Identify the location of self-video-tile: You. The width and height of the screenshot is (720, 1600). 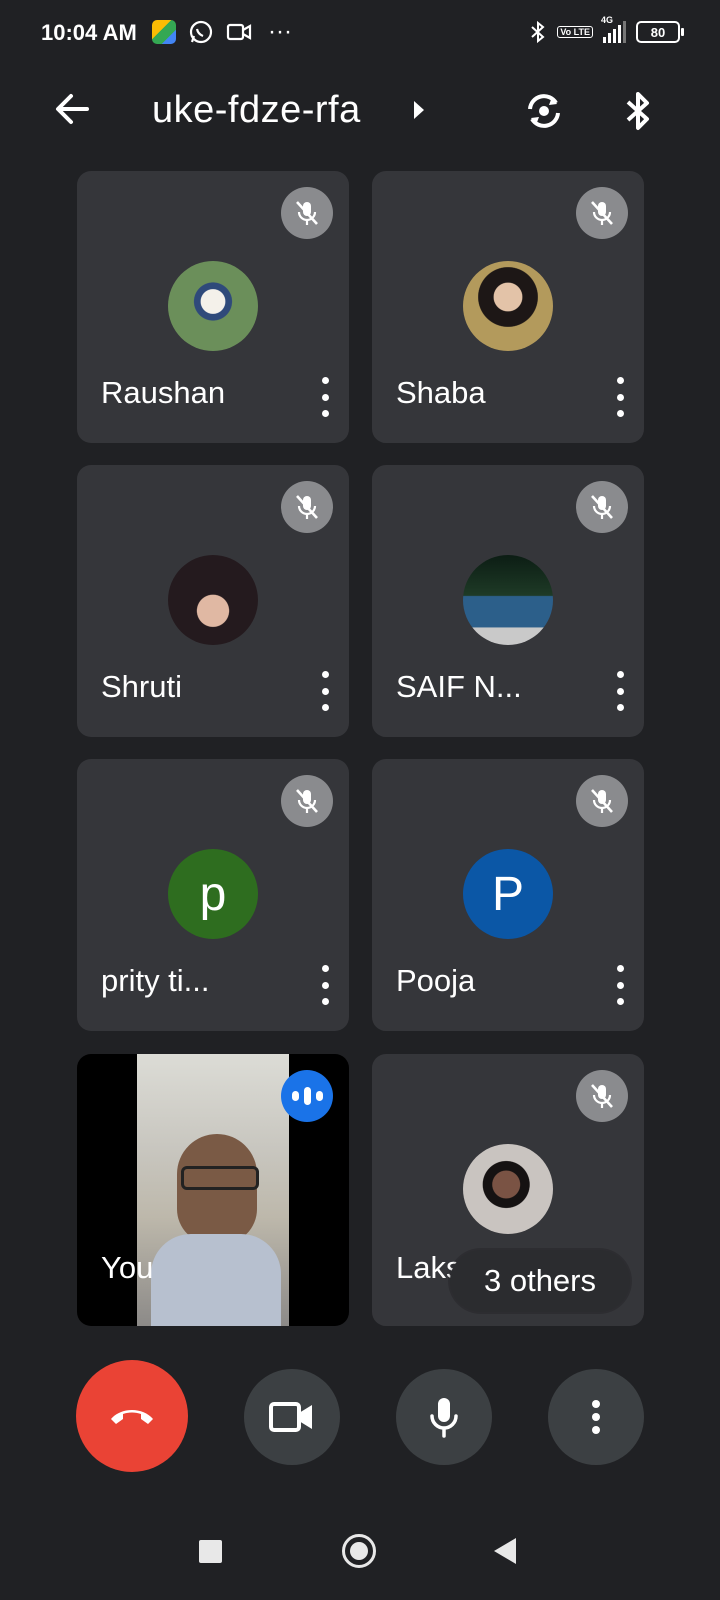
(213, 1190).